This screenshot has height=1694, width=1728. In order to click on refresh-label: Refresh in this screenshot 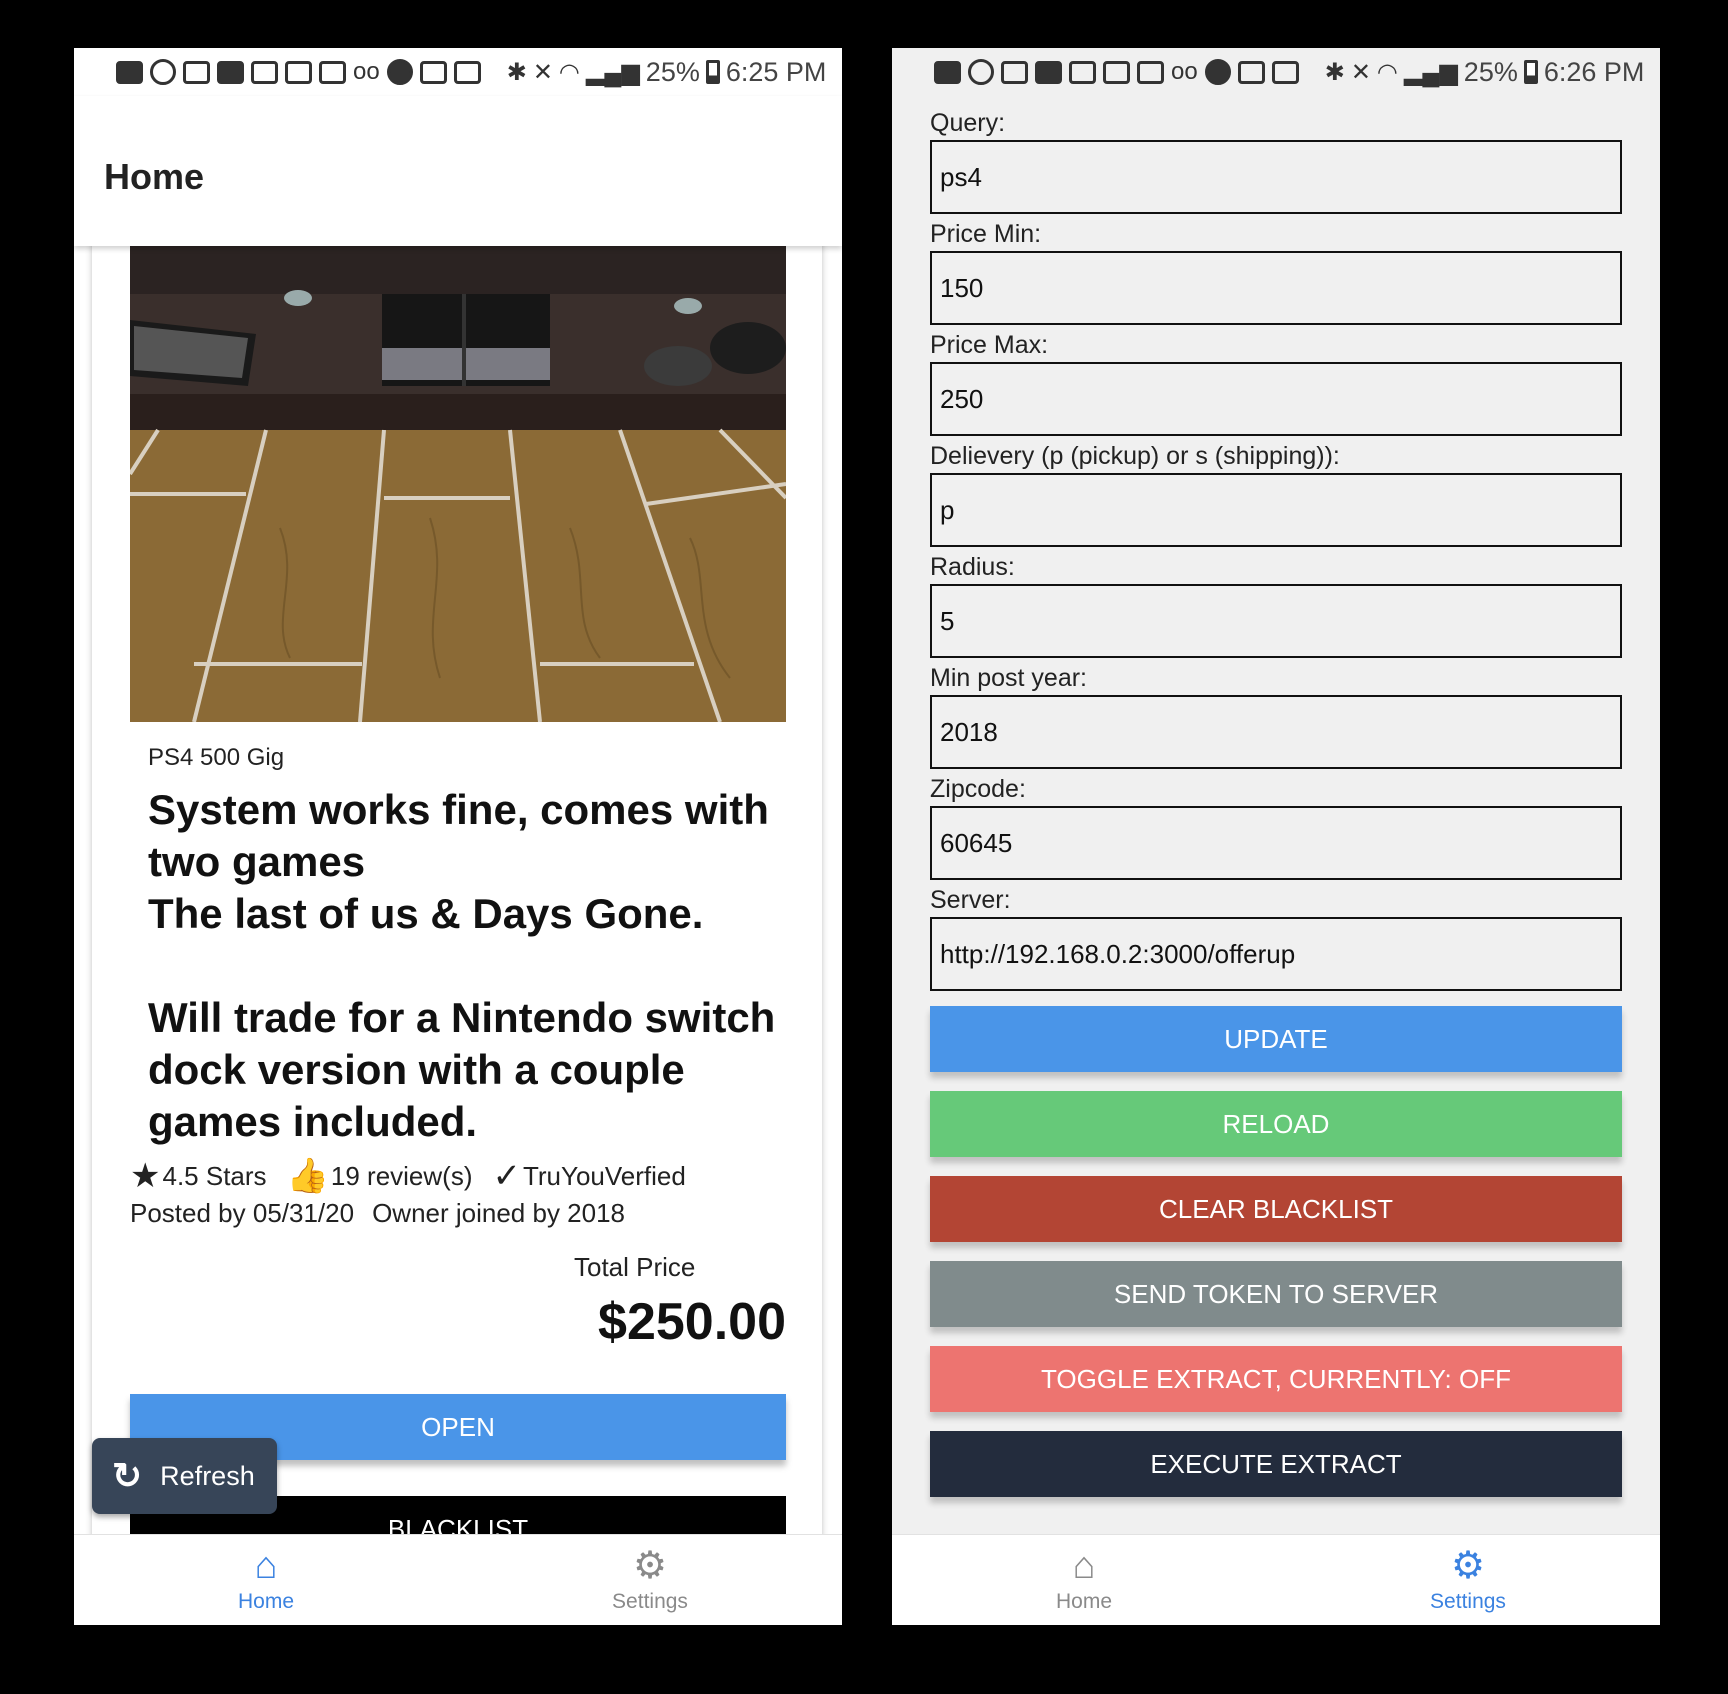, I will do `click(207, 1475)`.